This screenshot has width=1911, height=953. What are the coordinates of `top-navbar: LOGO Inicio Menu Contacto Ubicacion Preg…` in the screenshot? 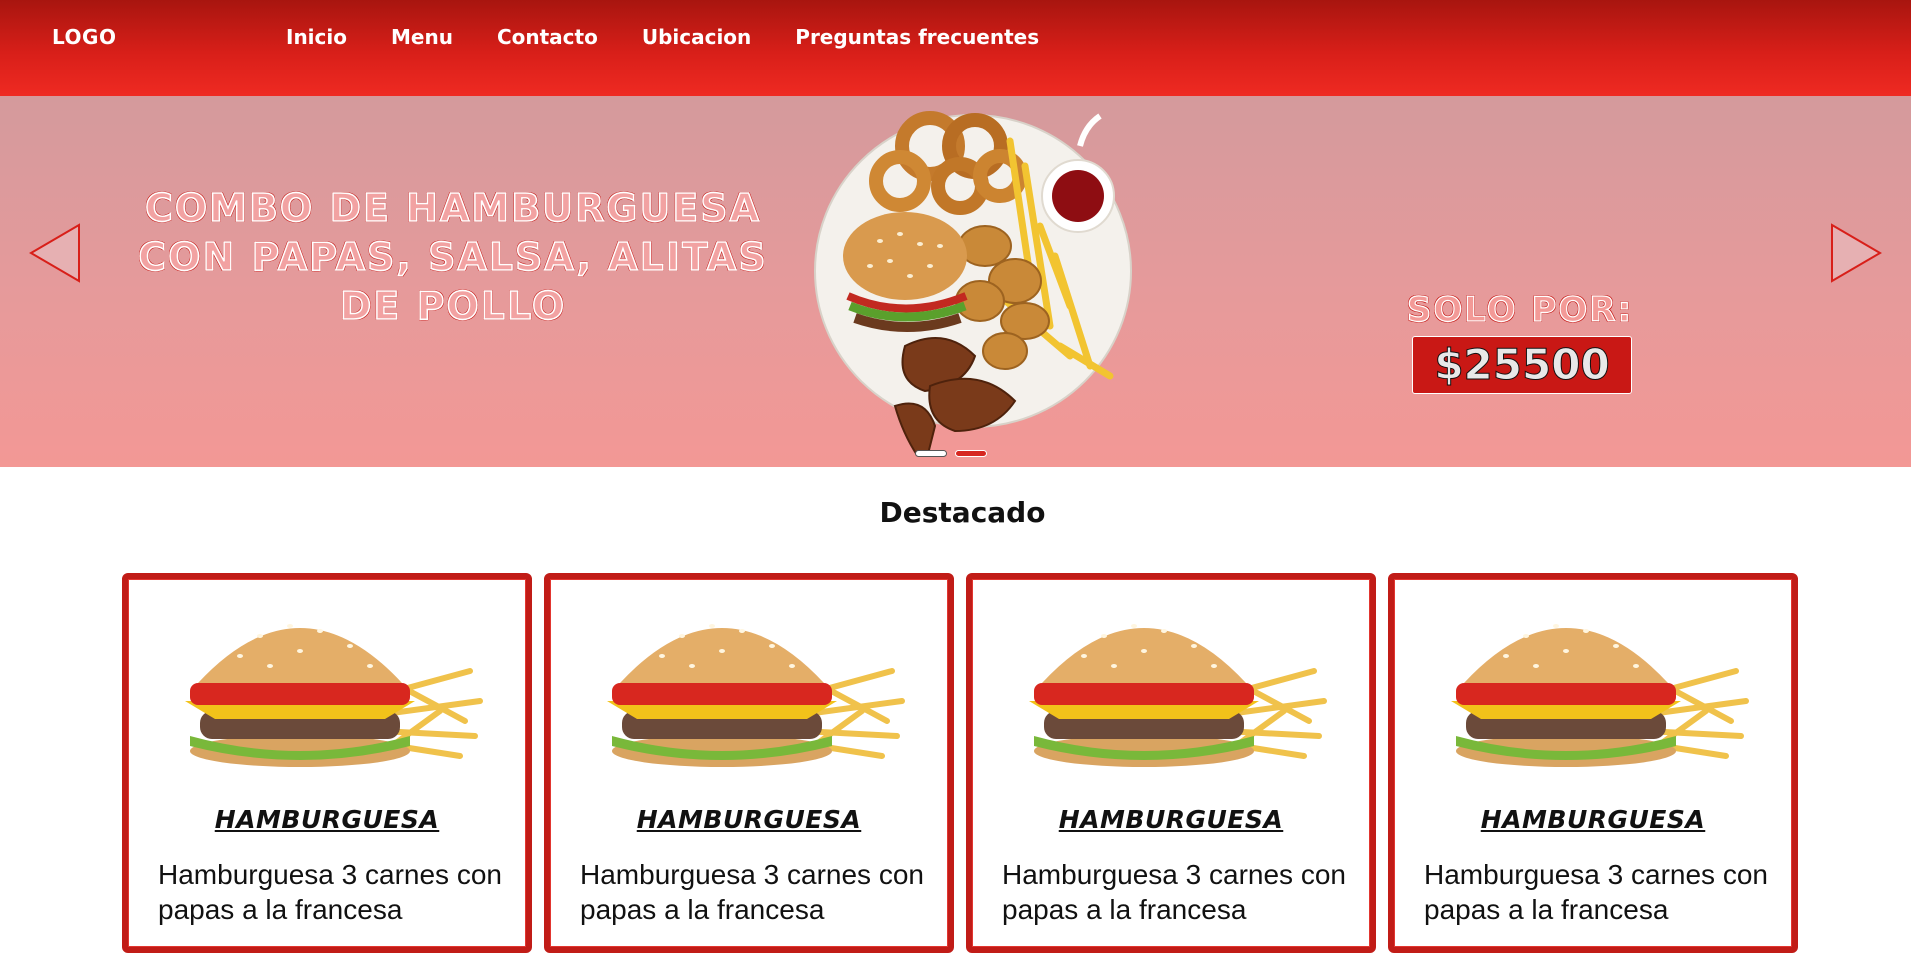 It's located at (955, 48).